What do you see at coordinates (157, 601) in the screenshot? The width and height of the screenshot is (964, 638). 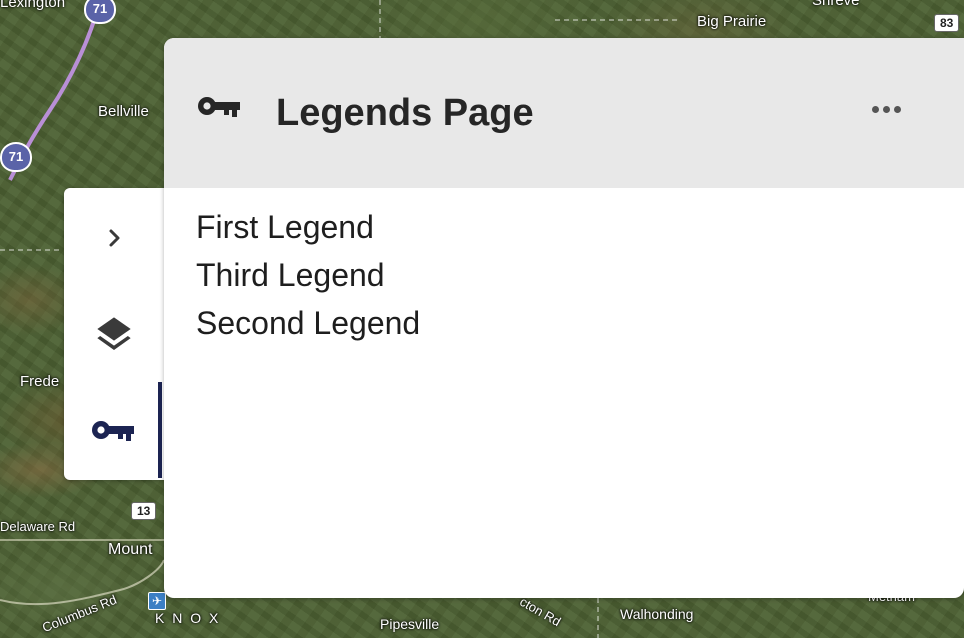 I see `airport-icon: ✈` at bounding box center [157, 601].